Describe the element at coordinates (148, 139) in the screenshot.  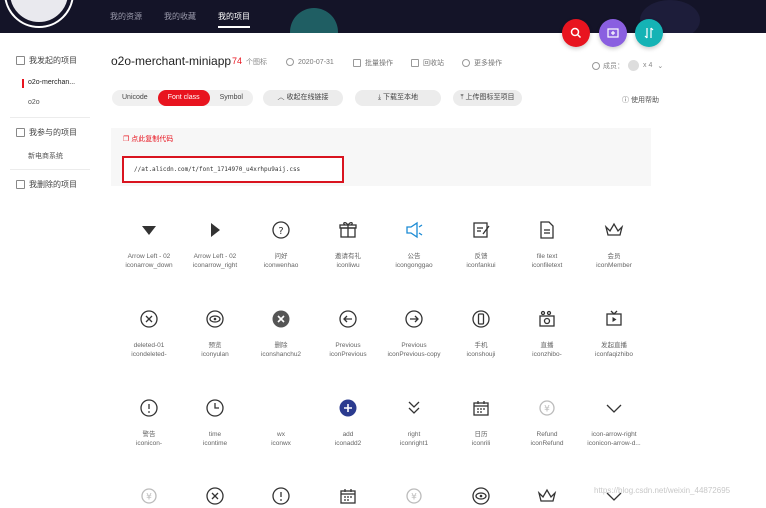
I see `copy-code-link: ❐ 点此复制代码` at that location.